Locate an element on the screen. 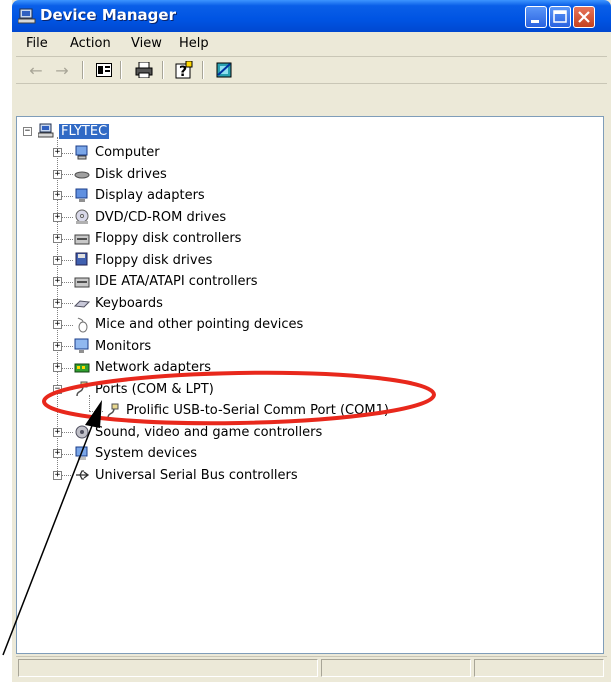 The width and height of the screenshot is (611, 682). close-button is located at coordinates (584, 17).